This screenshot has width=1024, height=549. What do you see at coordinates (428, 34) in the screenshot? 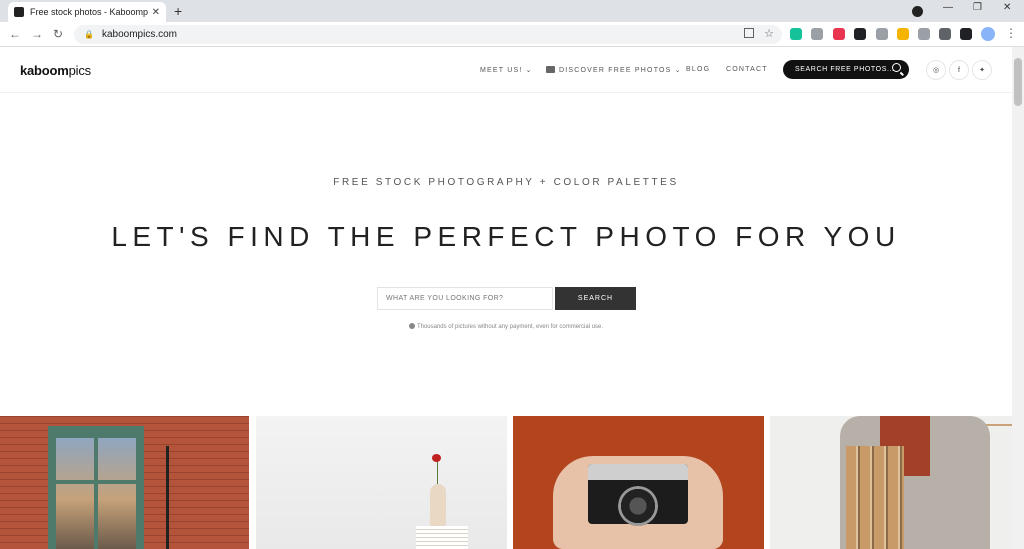
I see `address-bar: 🔒 kaboompics.com ☆` at bounding box center [428, 34].